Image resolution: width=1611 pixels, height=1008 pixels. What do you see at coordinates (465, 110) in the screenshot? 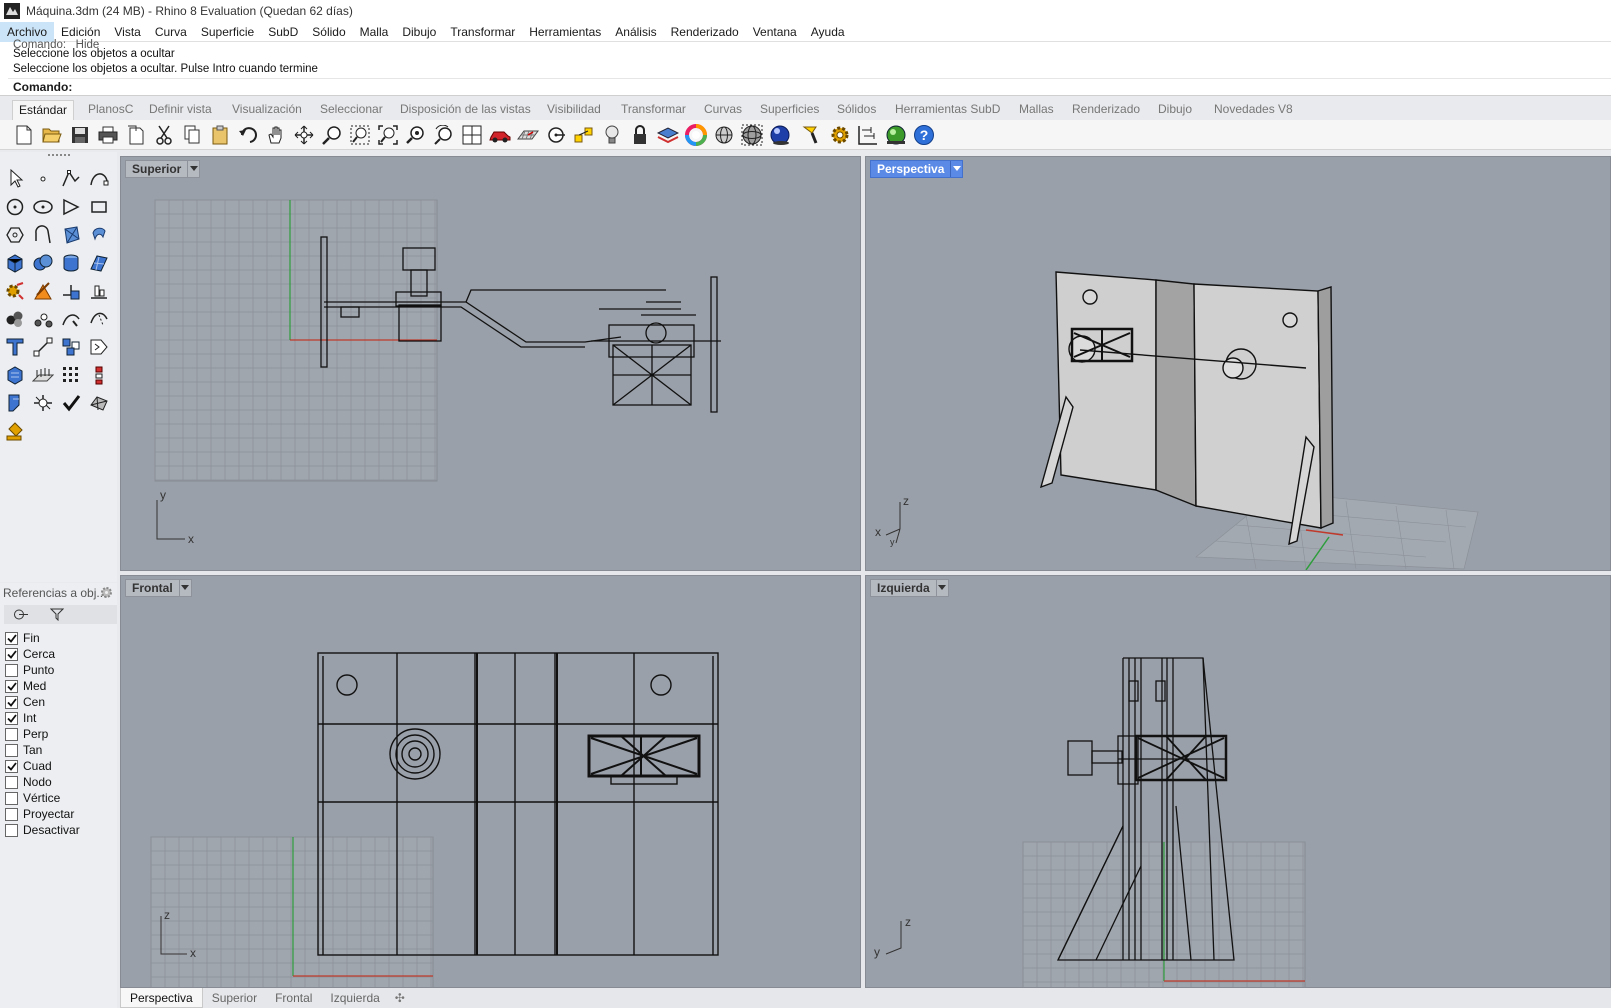
I see `tab-disposicion-vistas: Disposición de las vistas` at bounding box center [465, 110].